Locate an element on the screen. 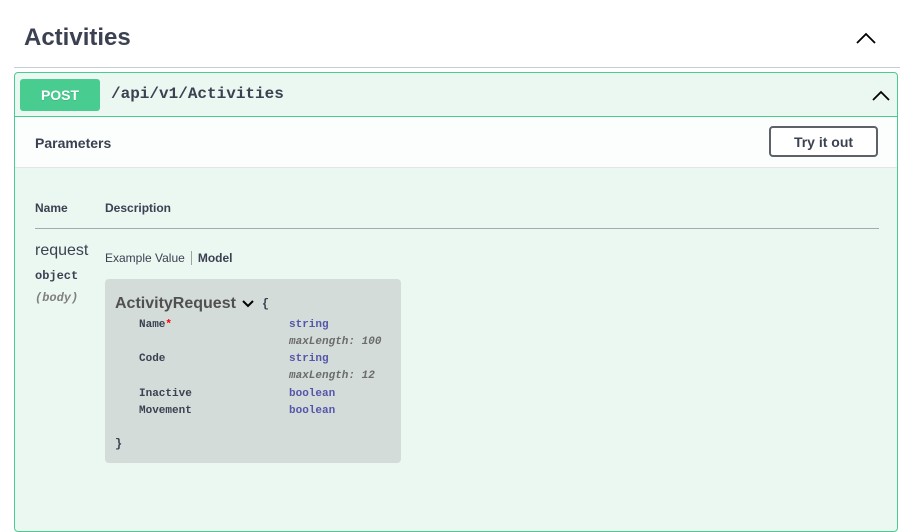 This screenshot has height=532, width=913. model-title: ActivityRequest { is located at coordinates (192, 304).